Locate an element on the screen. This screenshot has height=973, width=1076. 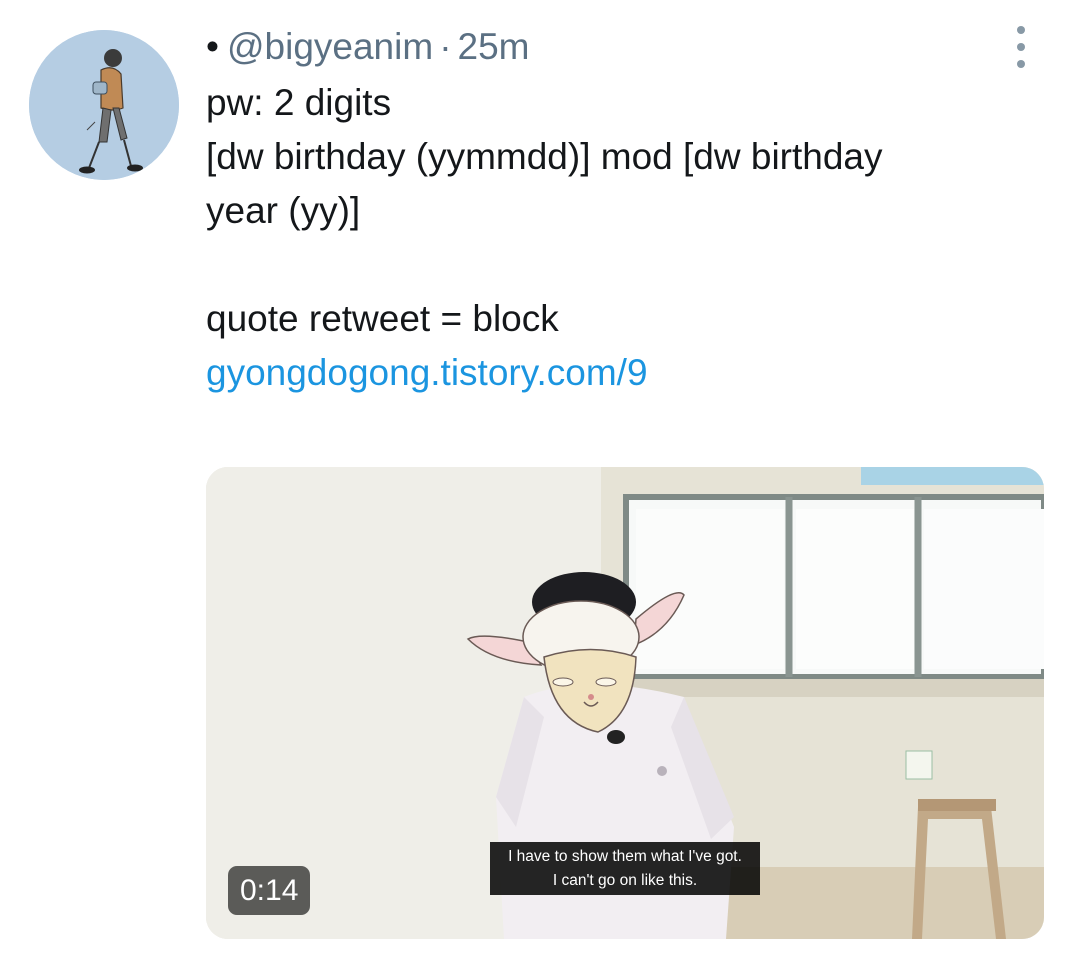
subtitle-line: I can't go on like this. is located at coordinates (625, 880).